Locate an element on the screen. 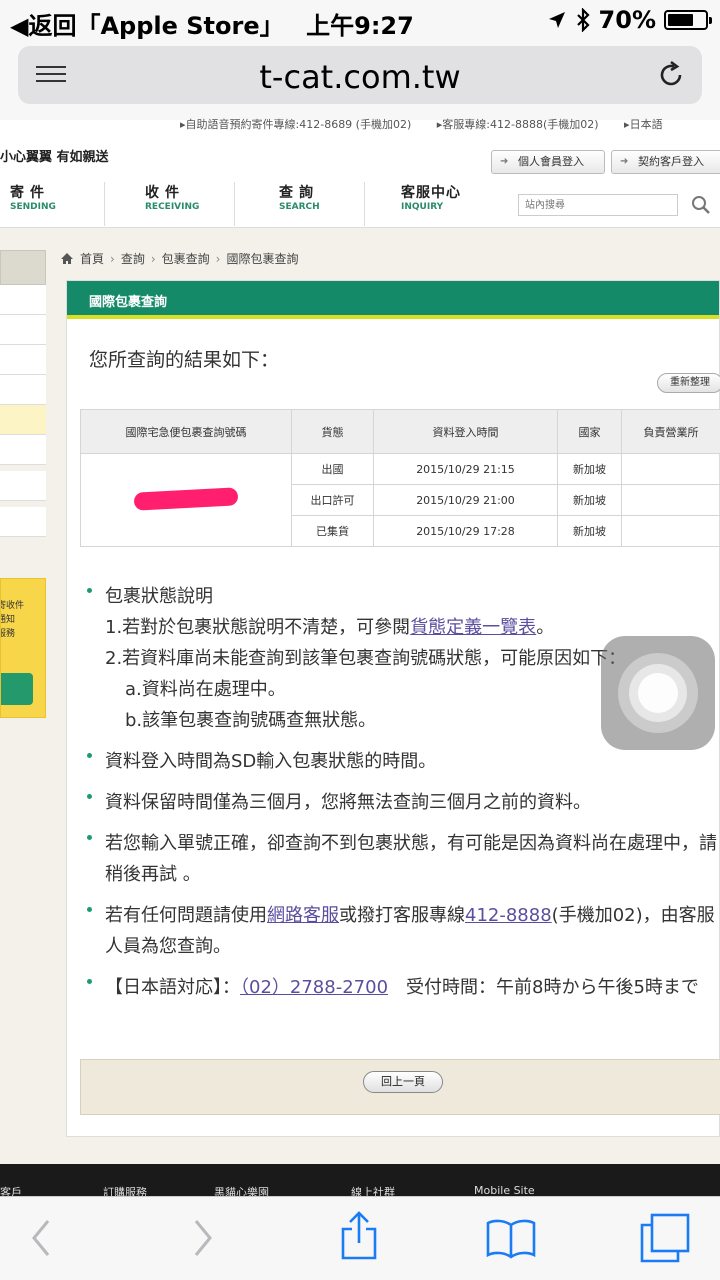  site-footer: 客戶 訂購服務 黑貓心樂園 線上社群 Mobile Site is located at coordinates (360, 1181).